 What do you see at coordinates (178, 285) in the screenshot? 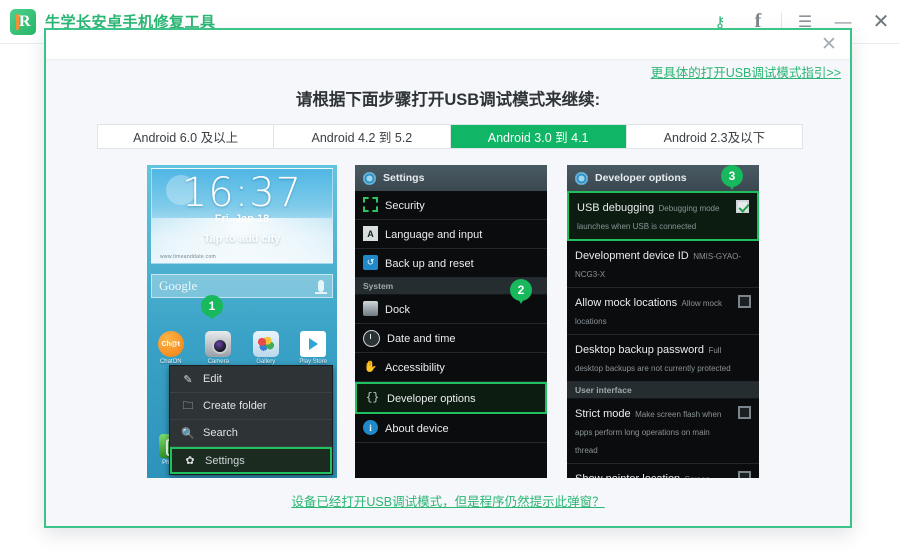
I see `google-label: Google` at bounding box center [178, 285].